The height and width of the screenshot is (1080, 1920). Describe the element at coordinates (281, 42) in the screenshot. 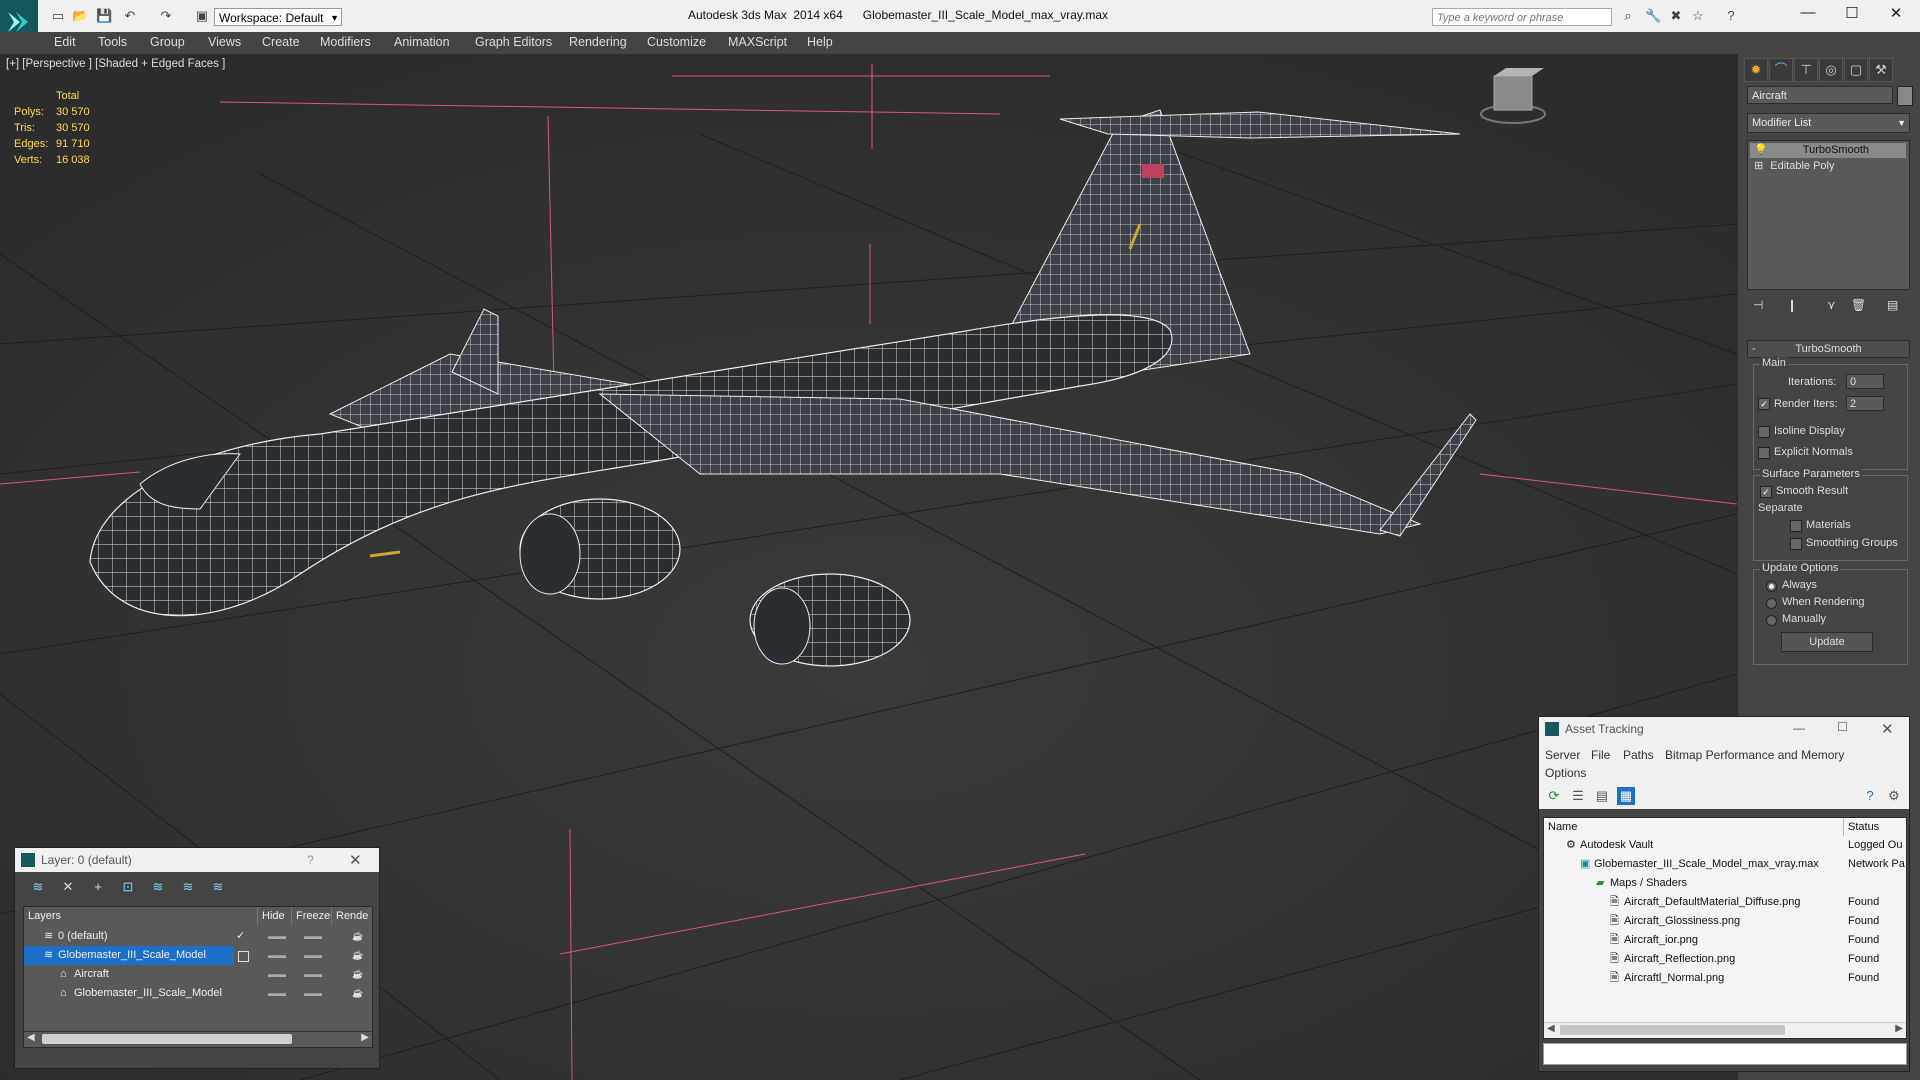

I see `menu-create: Create` at that location.